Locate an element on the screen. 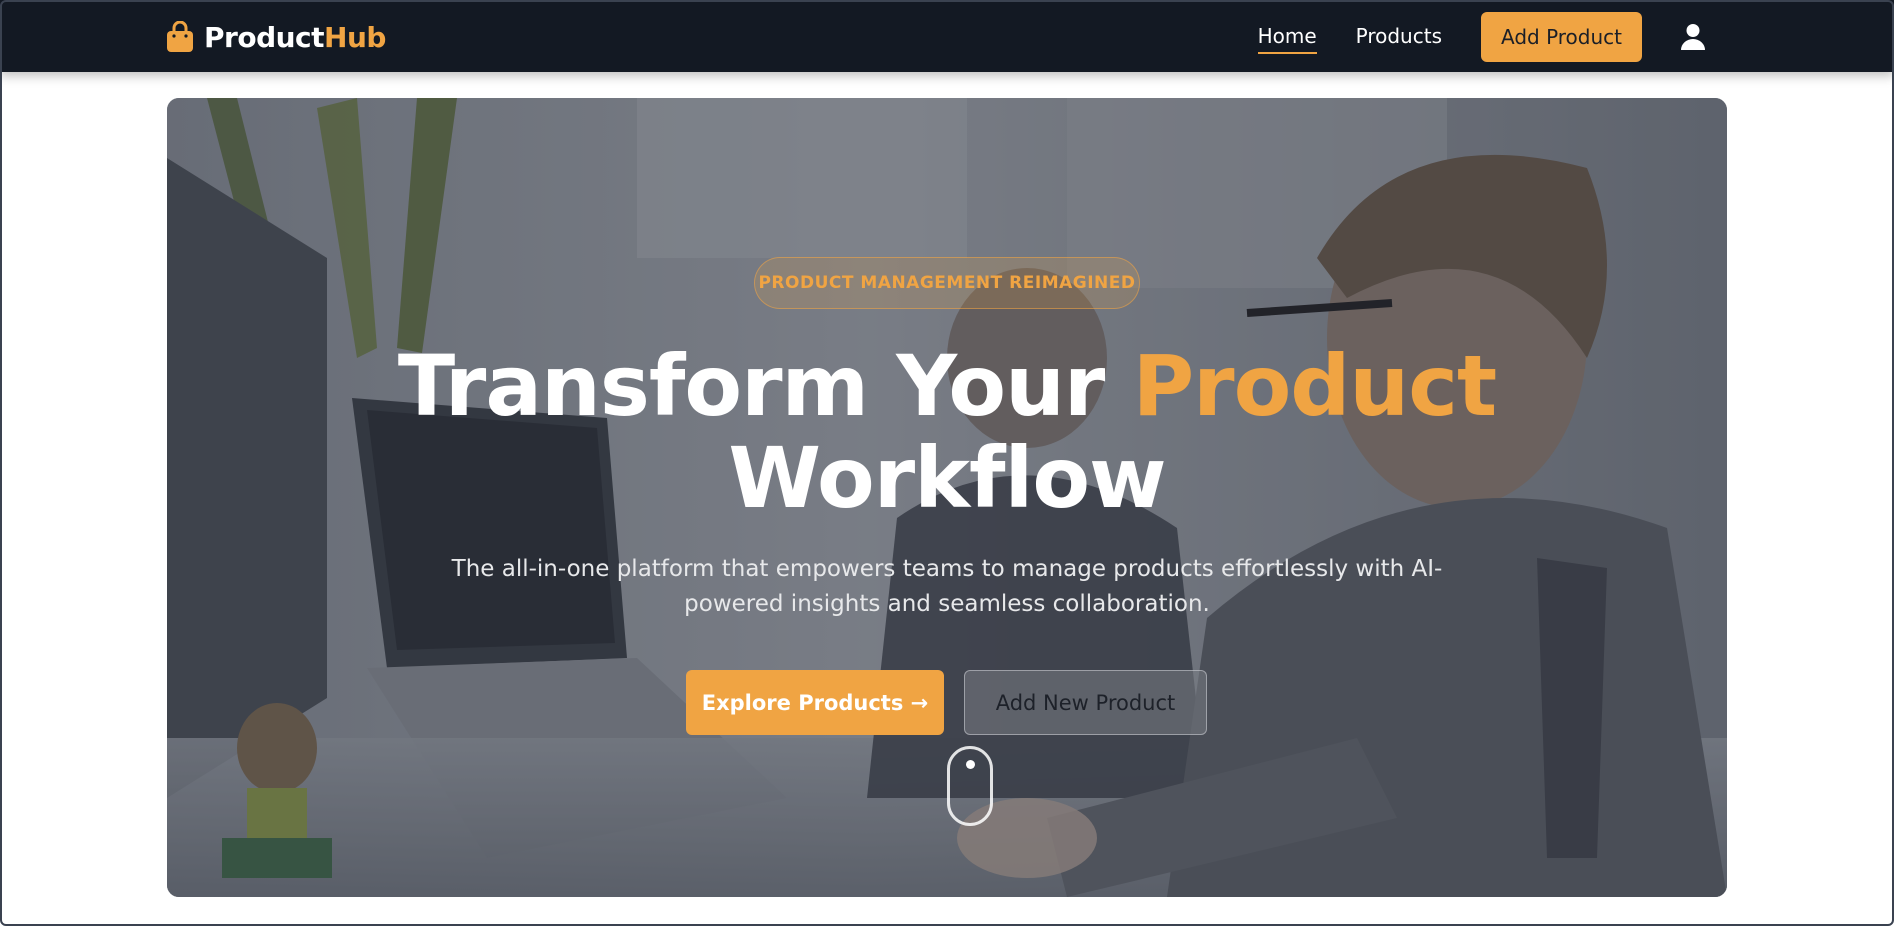  nav-links: Home Products Add Product is located at coordinates (1481, 37).